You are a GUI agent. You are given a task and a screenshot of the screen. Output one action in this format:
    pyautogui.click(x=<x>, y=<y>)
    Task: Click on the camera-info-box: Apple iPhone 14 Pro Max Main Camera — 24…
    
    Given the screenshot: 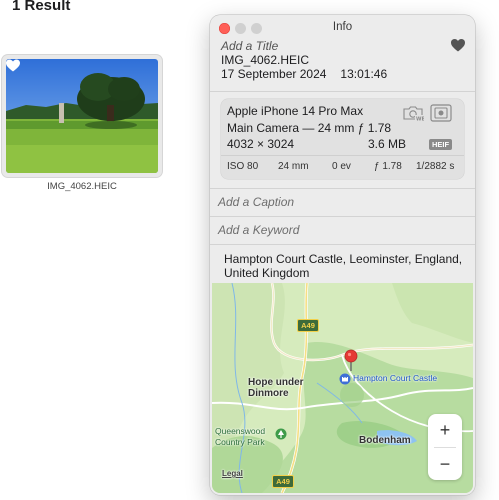 What is the action you would take?
    pyautogui.click(x=342, y=139)
    